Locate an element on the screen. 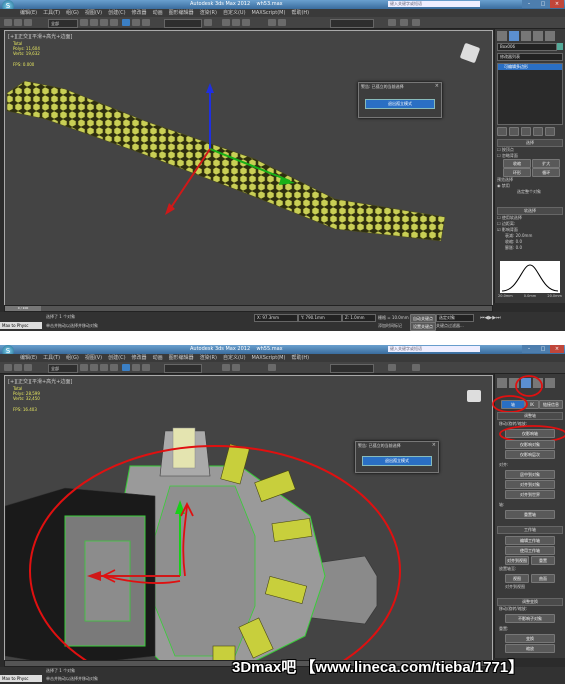  selected-object-dropdown: 选定对象 is located at coordinates (455, 318).